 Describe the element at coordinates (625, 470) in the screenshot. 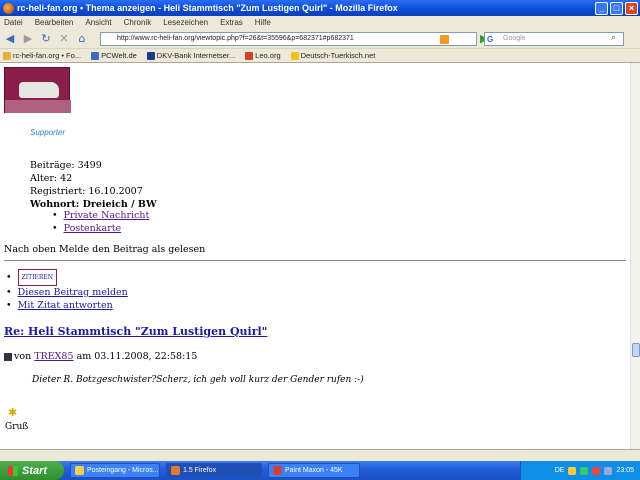

I see `clock: 23:05` at that location.